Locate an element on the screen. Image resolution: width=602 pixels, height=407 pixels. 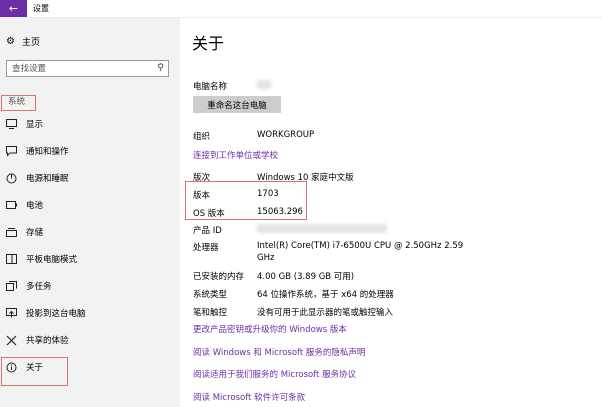
storage-icon is located at coordinates (11, 232).